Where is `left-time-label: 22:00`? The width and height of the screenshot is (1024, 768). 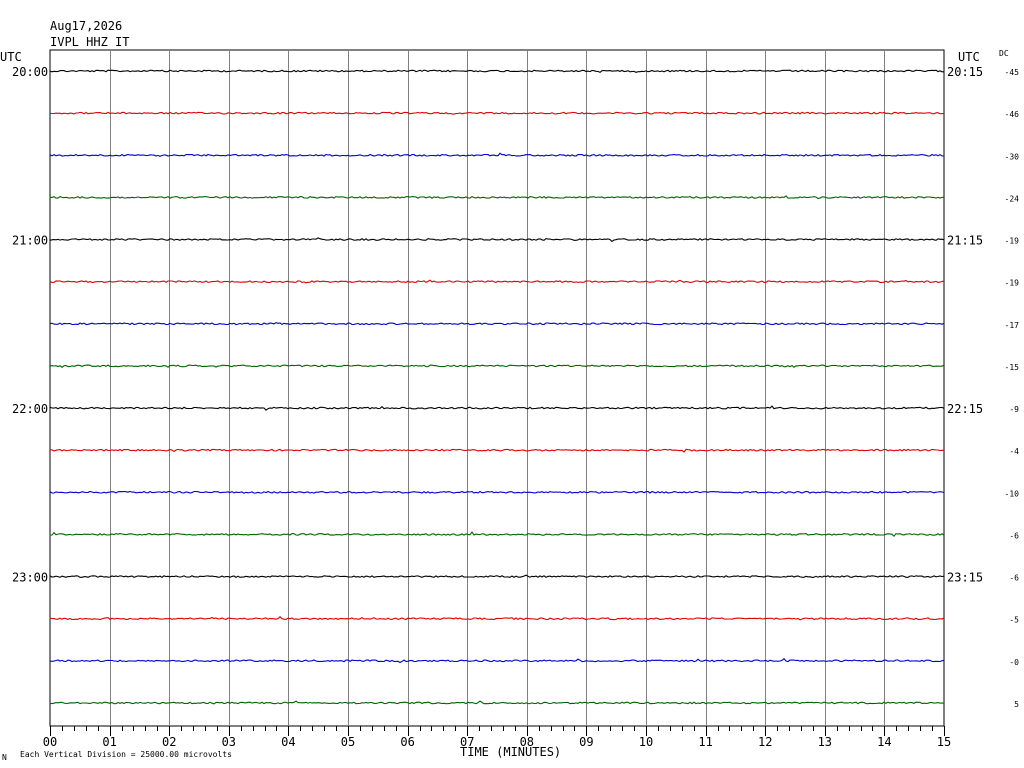
left-time-label: 22:00 is located at coordinates (30, 409).